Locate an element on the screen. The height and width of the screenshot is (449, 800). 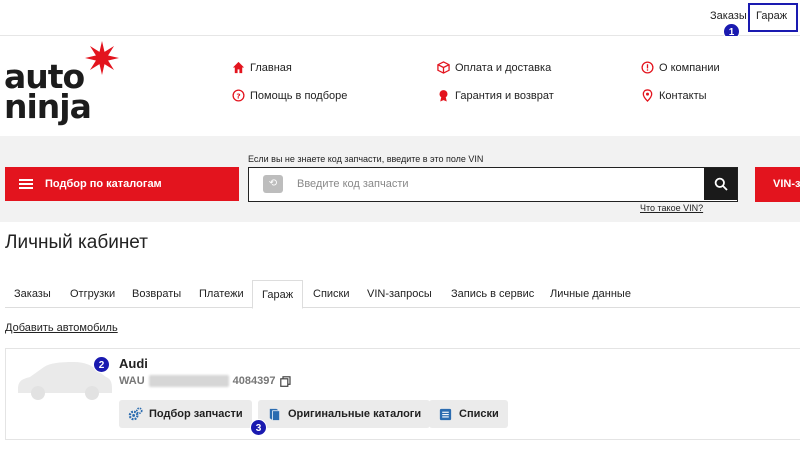
car-vin-prefix: WAU is located at coordinates (132, 381).